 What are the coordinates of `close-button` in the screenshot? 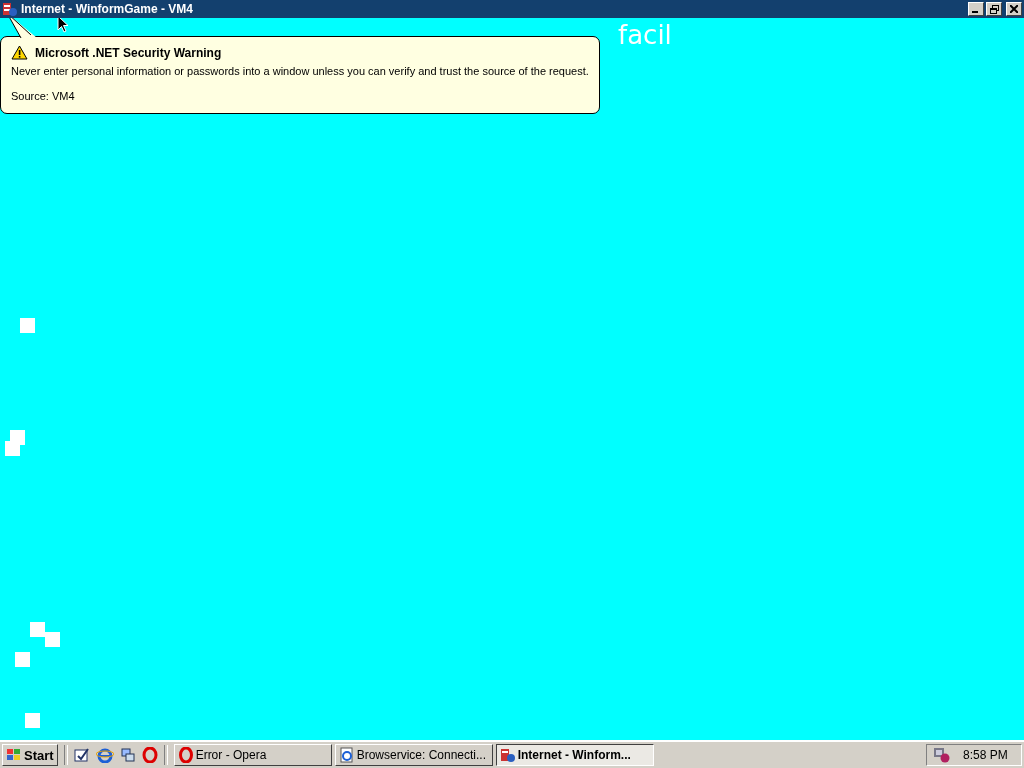 It's located at (1014, 9).